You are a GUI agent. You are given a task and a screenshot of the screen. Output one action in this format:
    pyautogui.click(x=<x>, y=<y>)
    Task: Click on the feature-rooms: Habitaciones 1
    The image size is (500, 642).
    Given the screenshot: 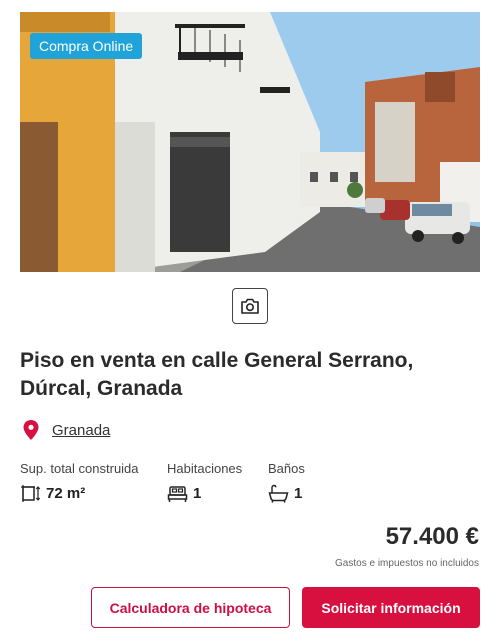 What is the action you would take?
    pyautogui.click(x=204, y=482)
    